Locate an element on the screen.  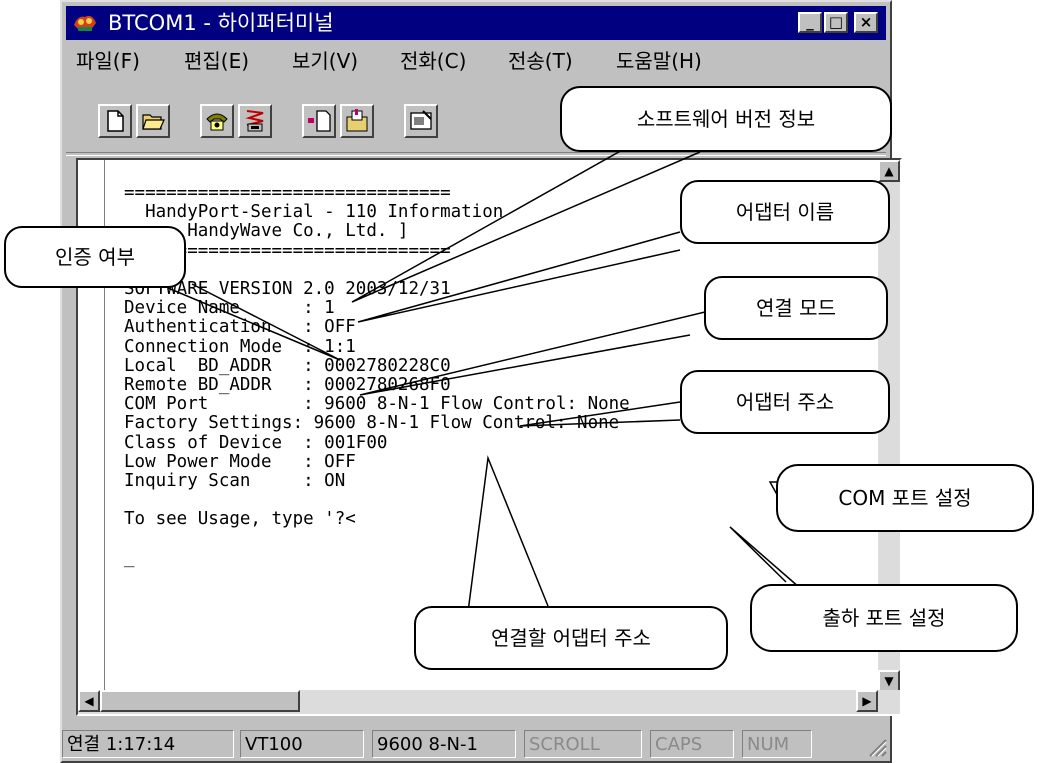
callout-authentication: 인증 여부 is located at coordinates (95, 257).